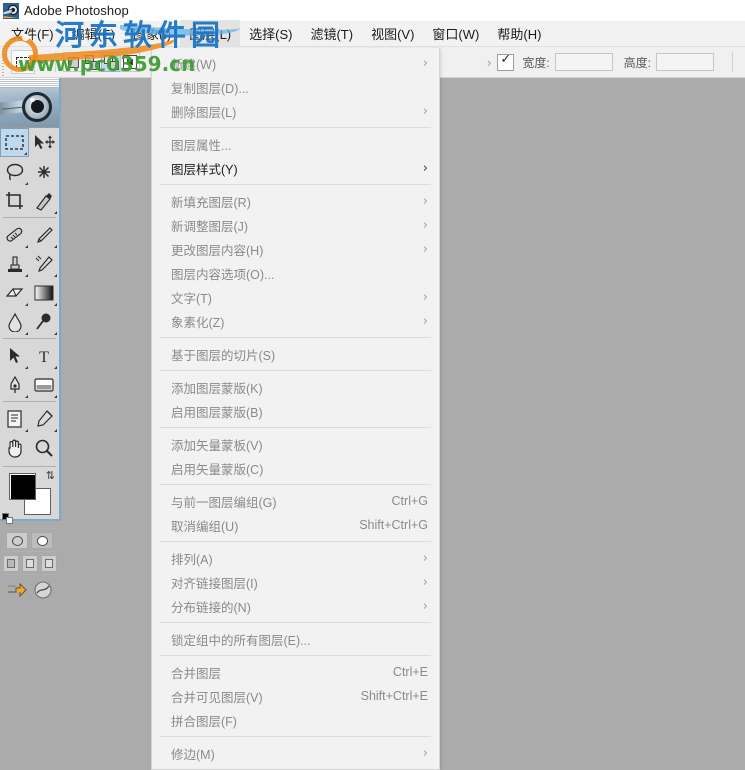 The height and width of the screenshot is (770, 745). What do you see at coordinates (685, 62) in the screenshot?
I see `height-input` at bounding box center [685, 62].